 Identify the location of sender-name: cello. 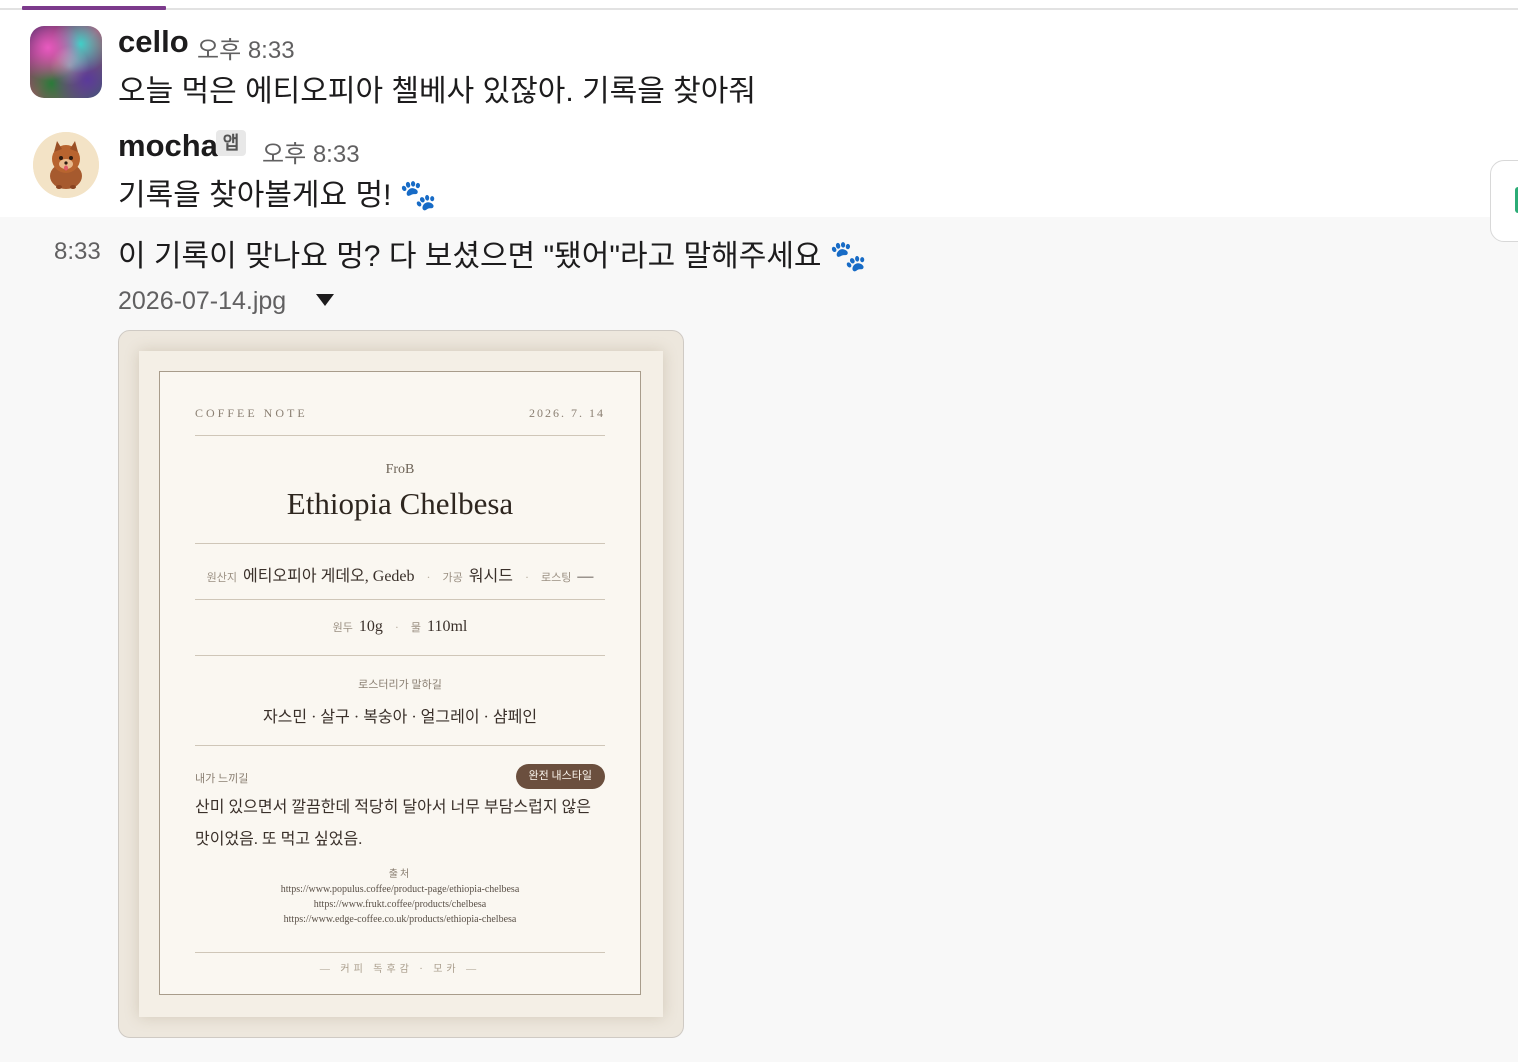
(153, 42).